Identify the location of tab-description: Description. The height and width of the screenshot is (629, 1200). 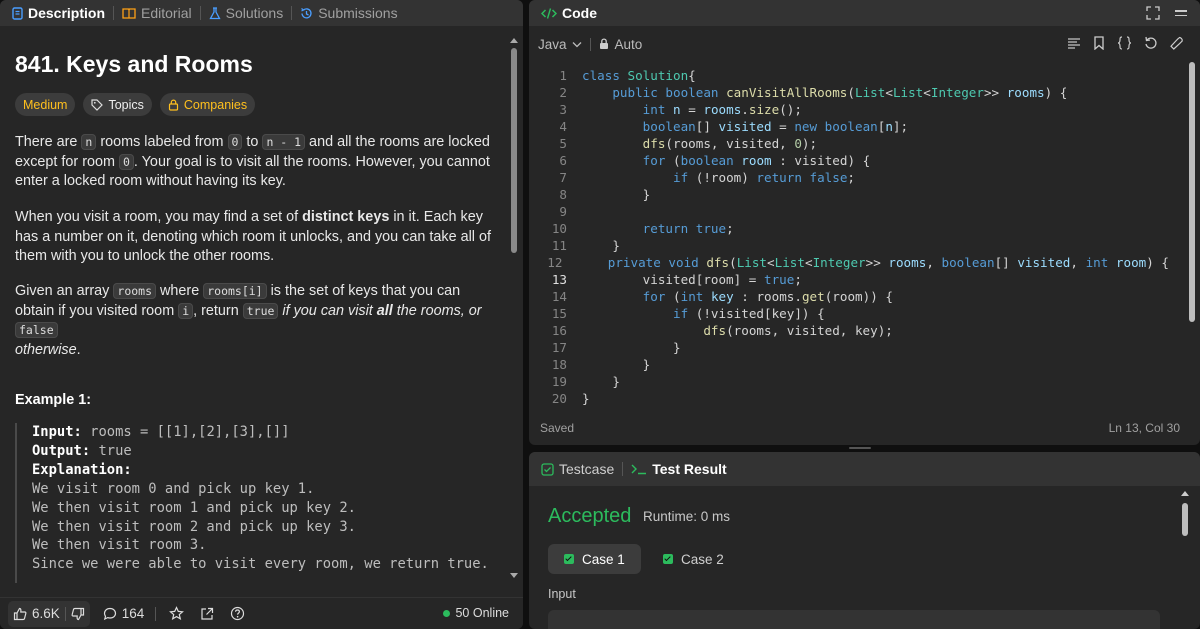
(58, 13).